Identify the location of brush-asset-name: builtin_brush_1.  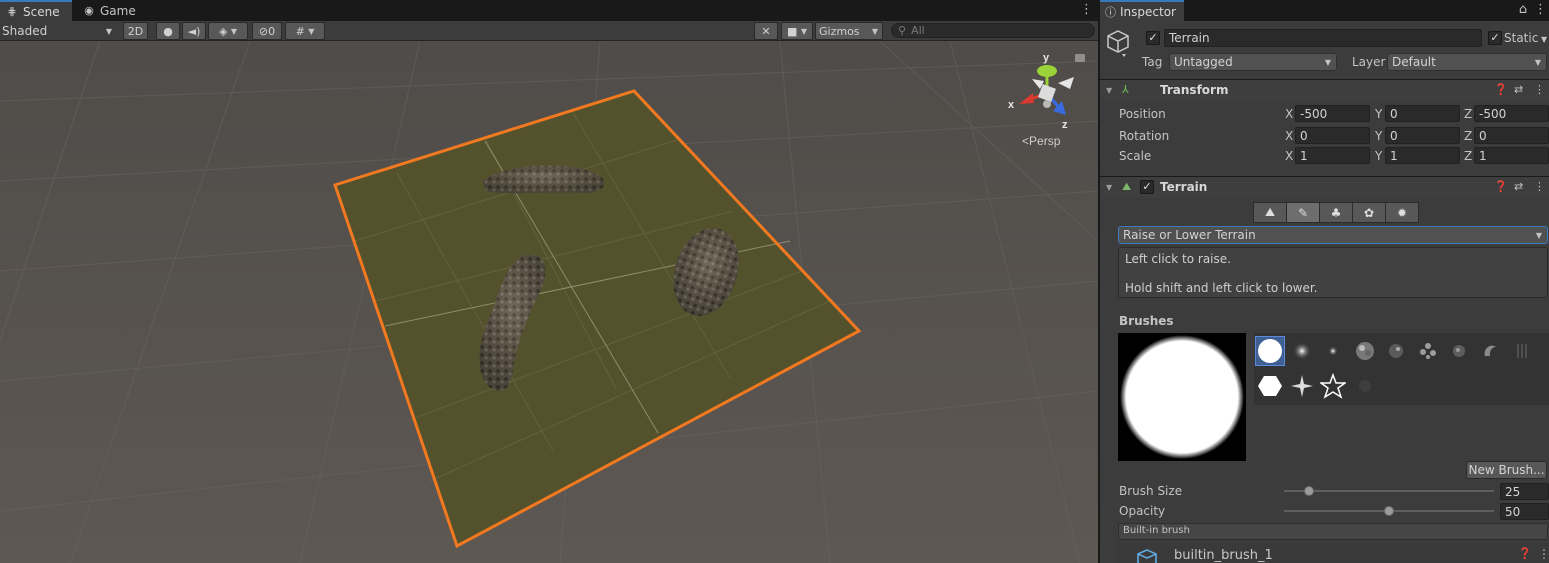
(1223, 555).